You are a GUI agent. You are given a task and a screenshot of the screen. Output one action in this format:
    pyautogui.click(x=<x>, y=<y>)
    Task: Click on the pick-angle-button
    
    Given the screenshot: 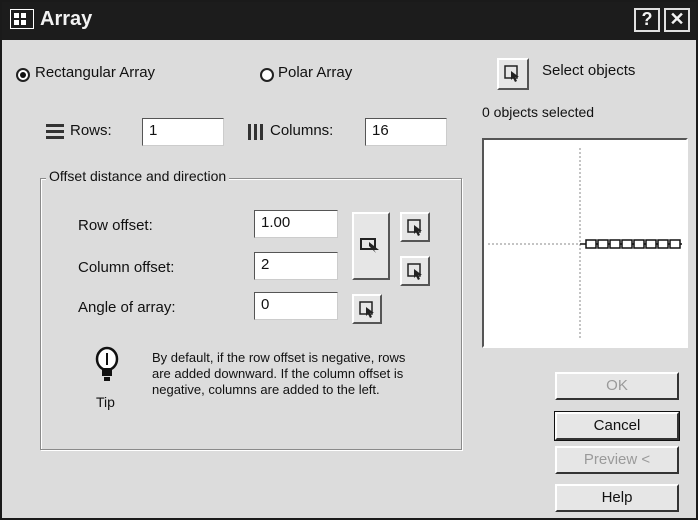 What is the action you would take?
    pyautogui.click(x=367, y=309)
    